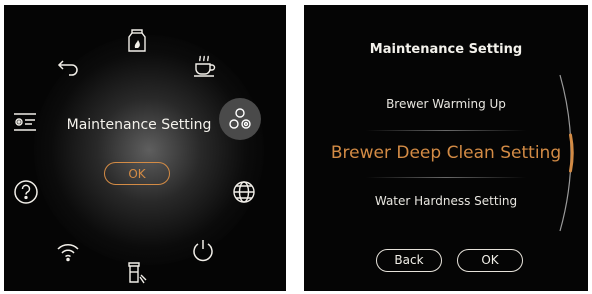 Image resolution: width=592 pixels, height=294 pixels. What do you see at coordinates (26, 192) in the screenshot?
I see `help-icon` at bounding box center [26, 192].